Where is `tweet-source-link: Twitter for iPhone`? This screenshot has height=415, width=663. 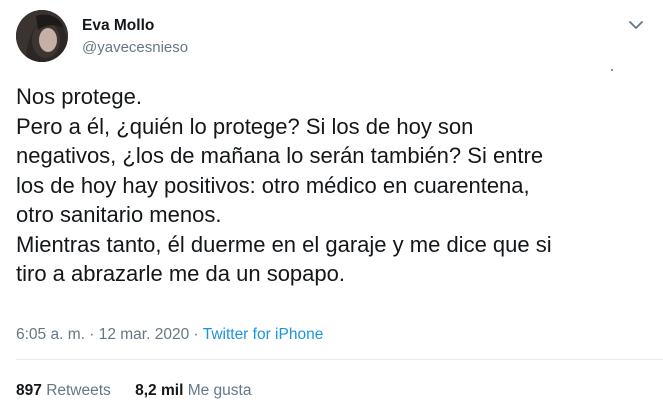
tweet-source-link: Twitter for iPhone is located at coordinates (263, 334).